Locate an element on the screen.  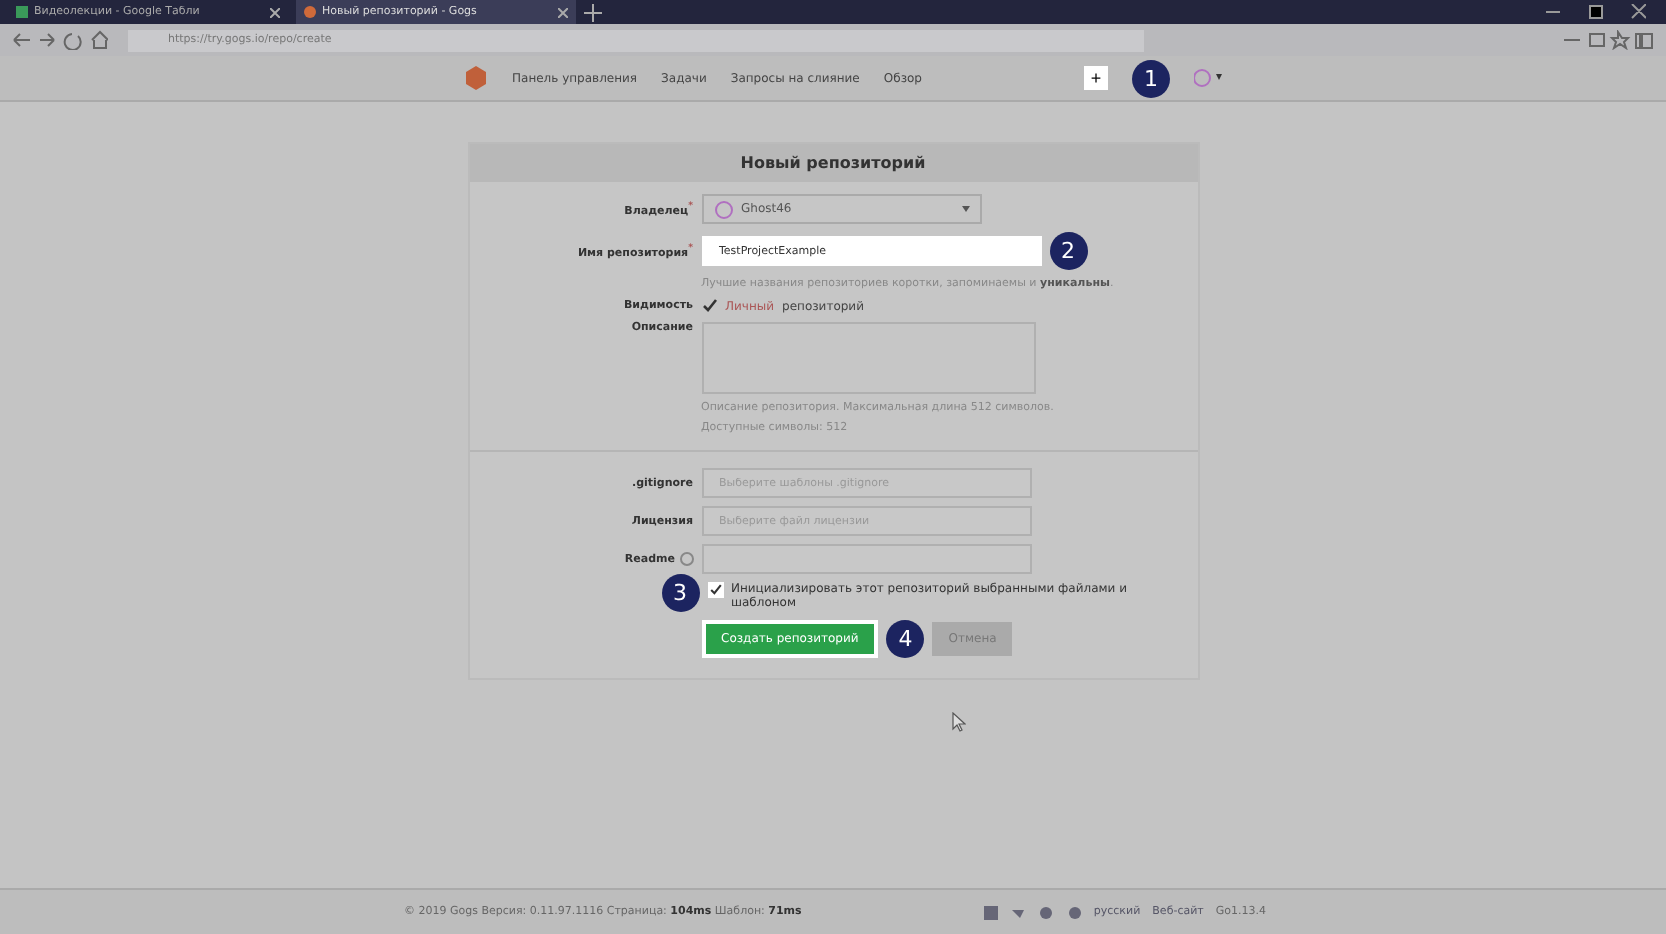
caret-icon is located at coordinates (965, 209).